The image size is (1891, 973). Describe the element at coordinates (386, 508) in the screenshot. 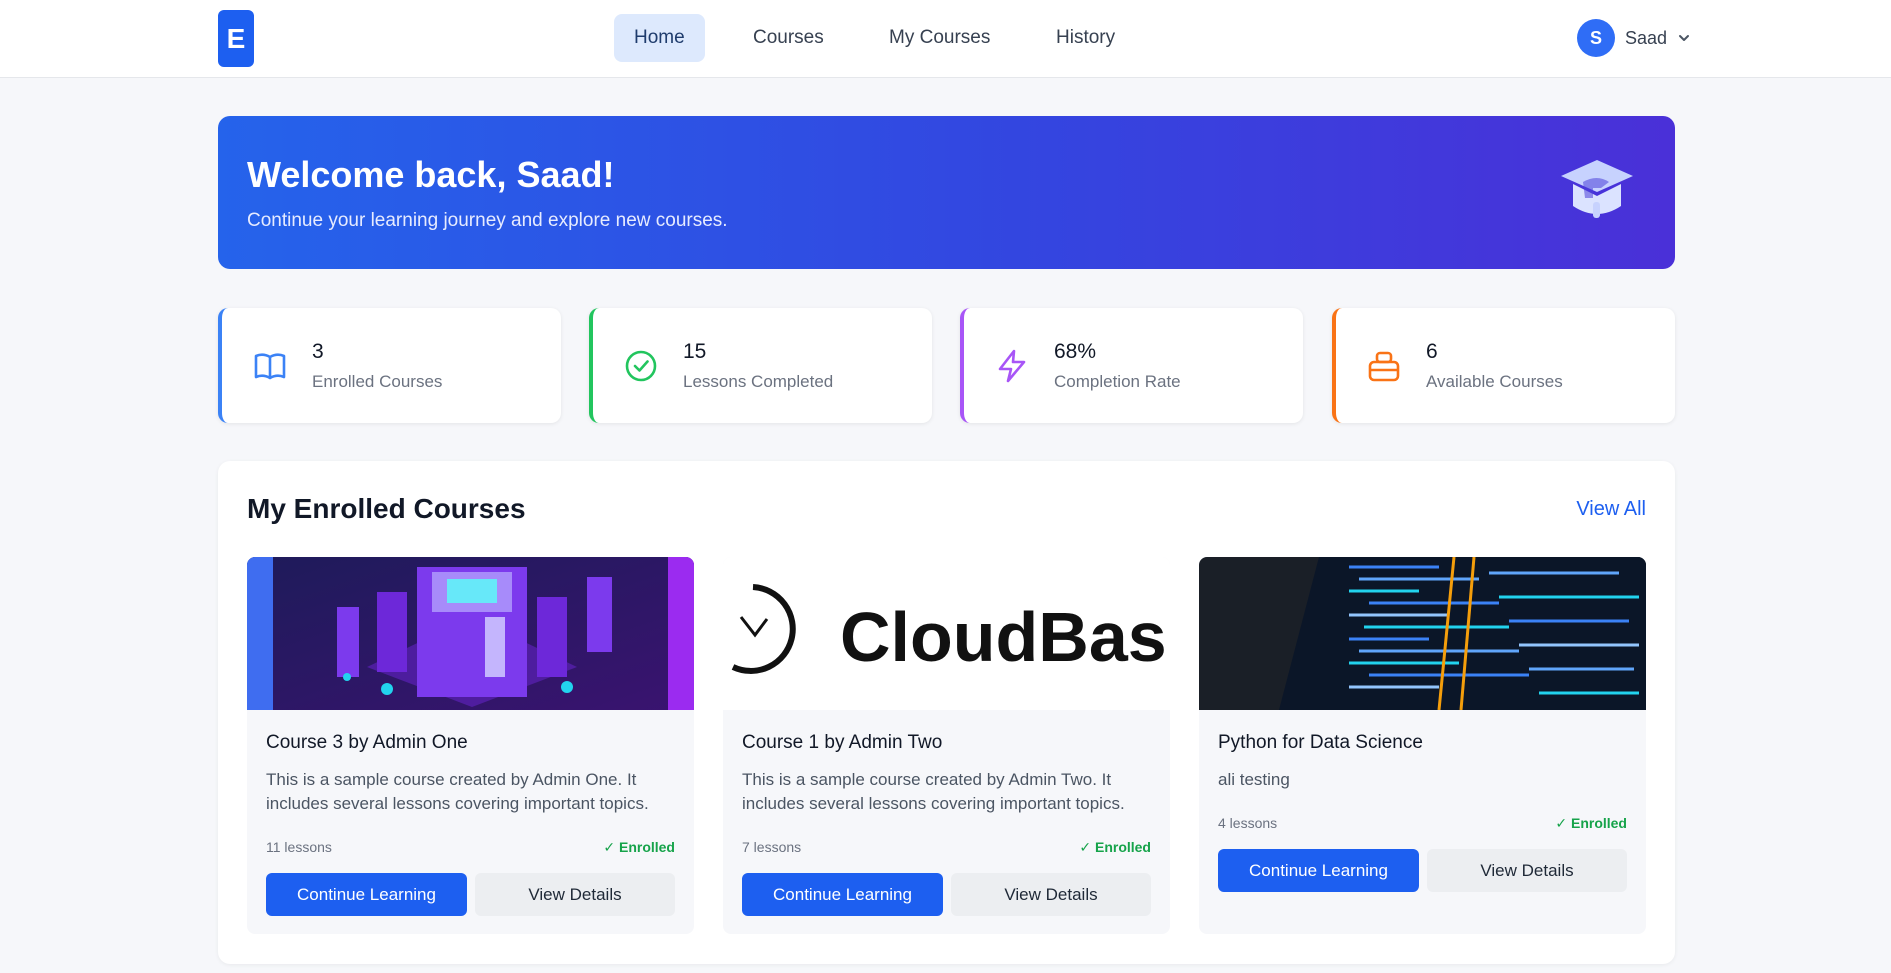

I see `section-title: My Enrolled Courses` at that location.